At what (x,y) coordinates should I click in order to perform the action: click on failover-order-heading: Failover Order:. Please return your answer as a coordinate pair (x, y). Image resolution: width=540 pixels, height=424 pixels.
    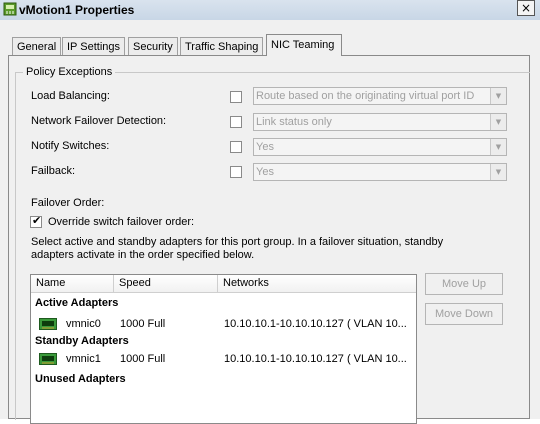
    Looking at the image, I should click on (68, 203).